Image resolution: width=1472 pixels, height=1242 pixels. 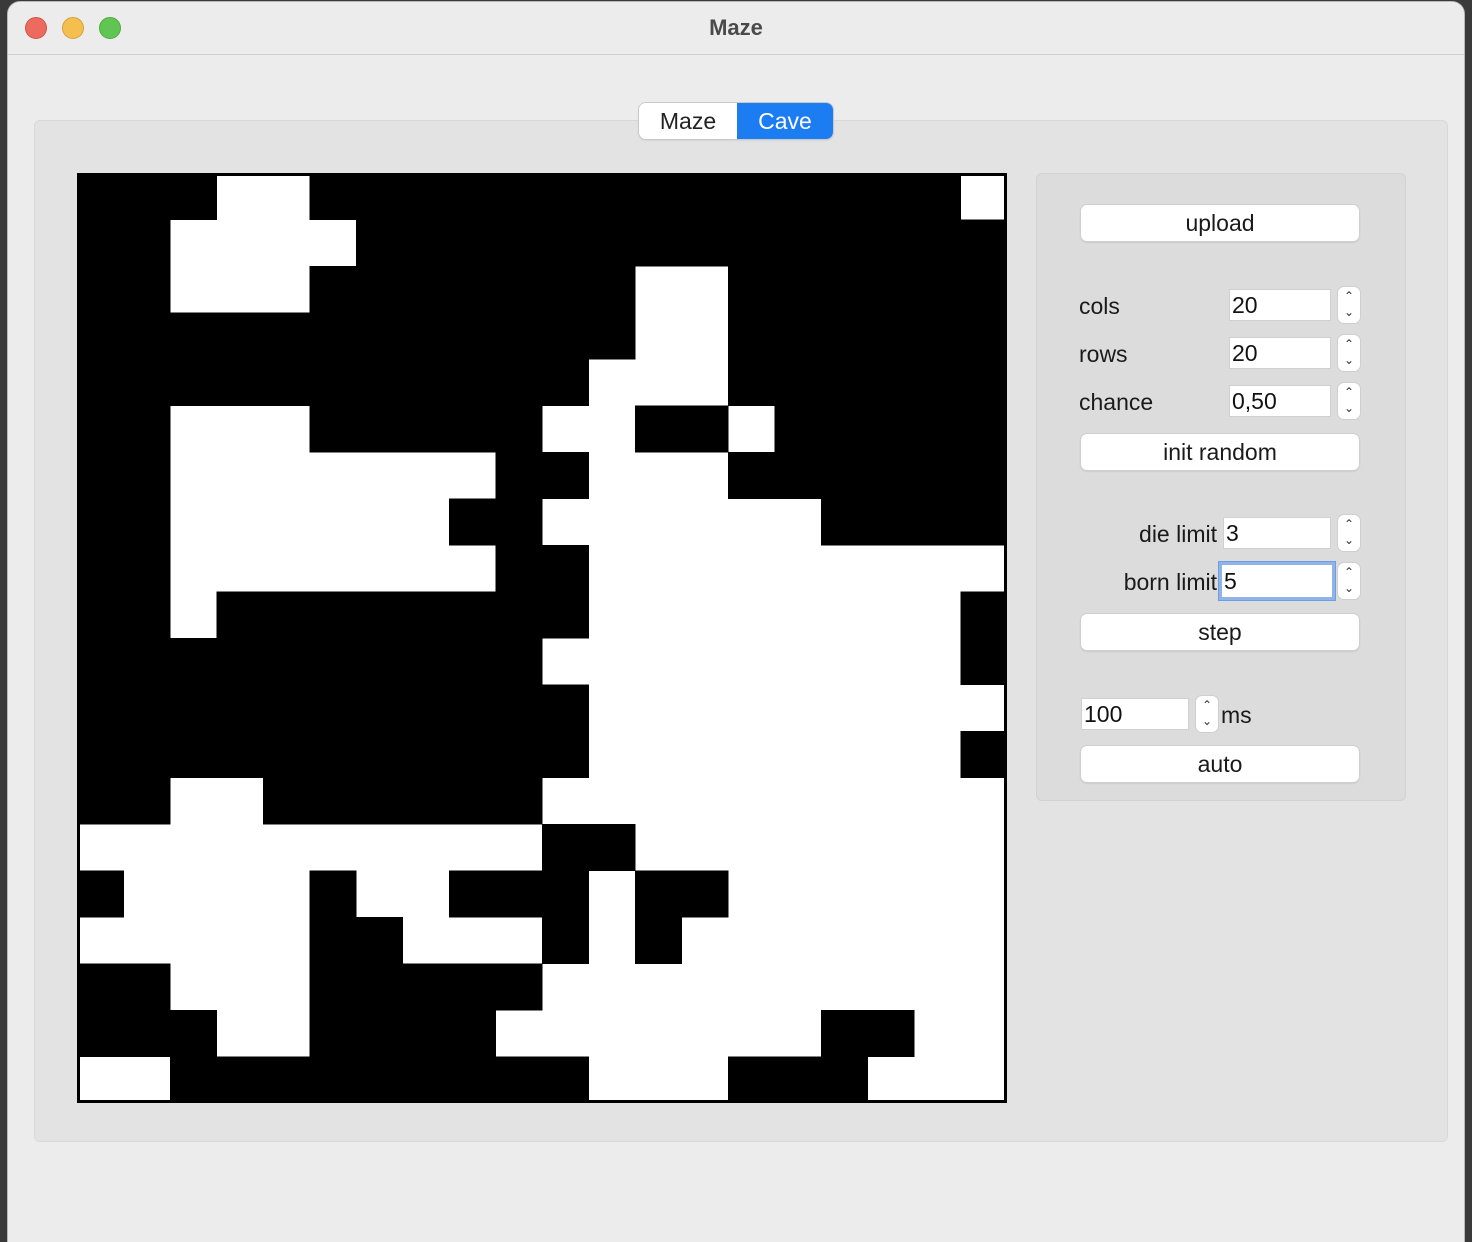 I want to click on step-button: step, so click(x=1220, y=632).